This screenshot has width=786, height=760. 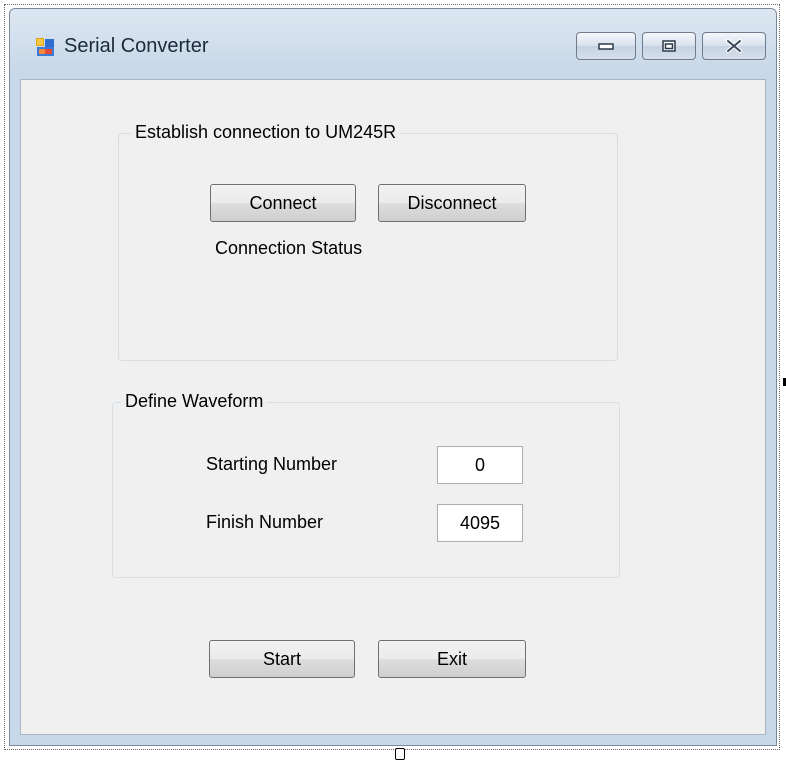 What do you see at coordinates (272, 464) in the screenshot?
I see `starting-number-label: Starting Number` at bounding box center [272, 464].